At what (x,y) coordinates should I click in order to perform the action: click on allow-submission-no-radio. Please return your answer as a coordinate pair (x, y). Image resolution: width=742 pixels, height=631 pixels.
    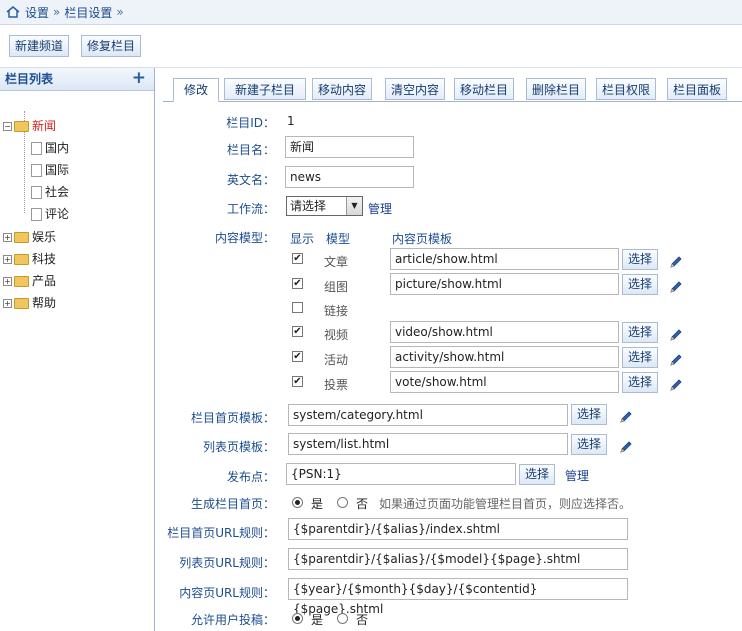
    Looking at the image, I should click on (342, 618).